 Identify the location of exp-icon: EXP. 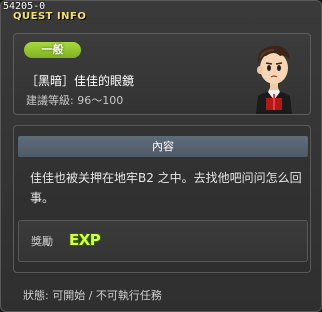
(85, 240).